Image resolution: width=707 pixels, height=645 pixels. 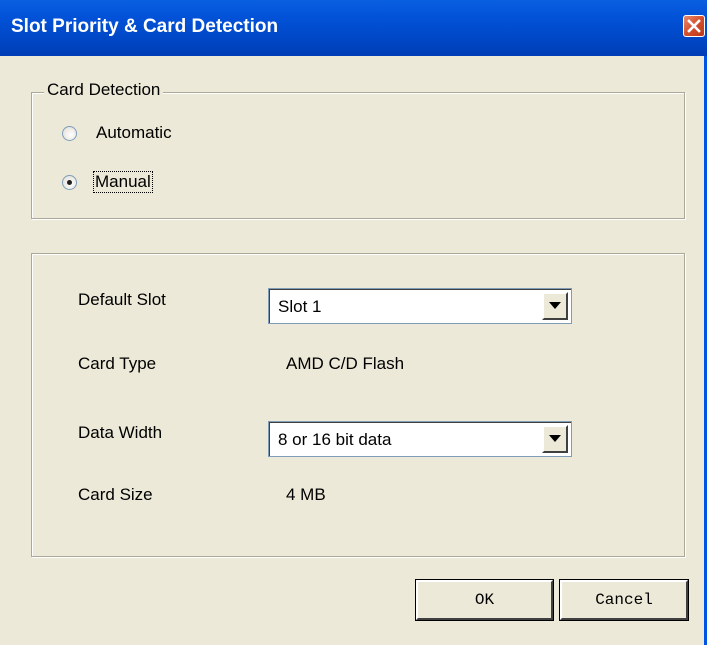 I want to click on default-slot-select: Slot 1, so click(x=420, y=306).